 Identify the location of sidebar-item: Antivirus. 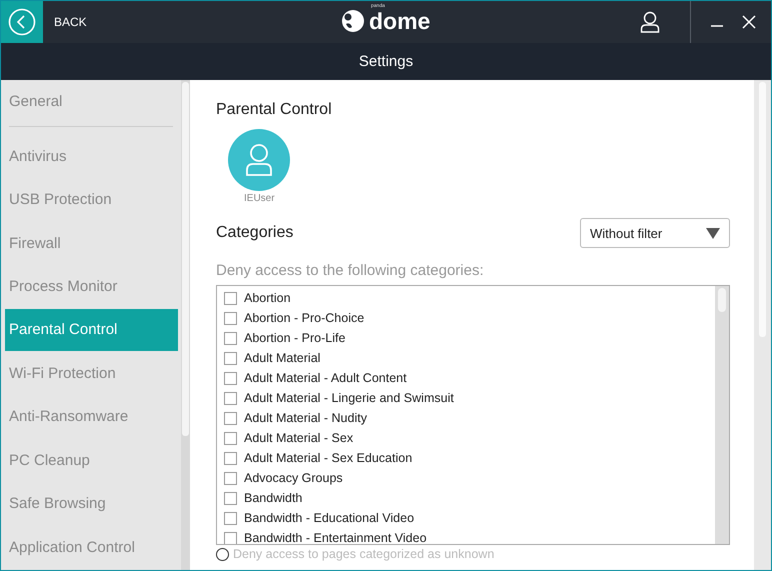
(91, 156).